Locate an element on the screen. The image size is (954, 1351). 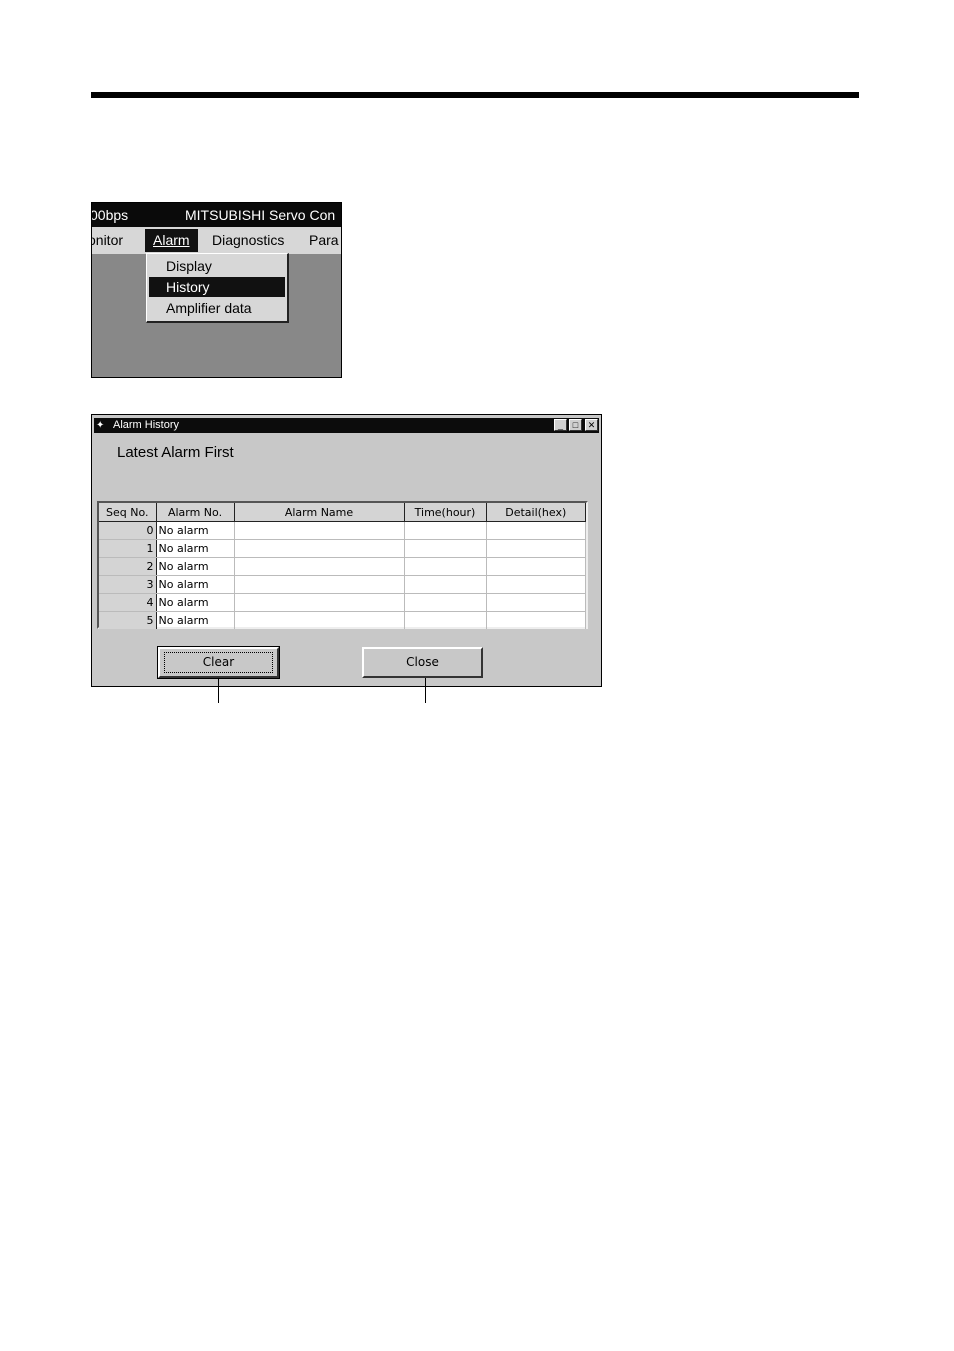
cell-seq: 0 is located at coordinates (128, 530).